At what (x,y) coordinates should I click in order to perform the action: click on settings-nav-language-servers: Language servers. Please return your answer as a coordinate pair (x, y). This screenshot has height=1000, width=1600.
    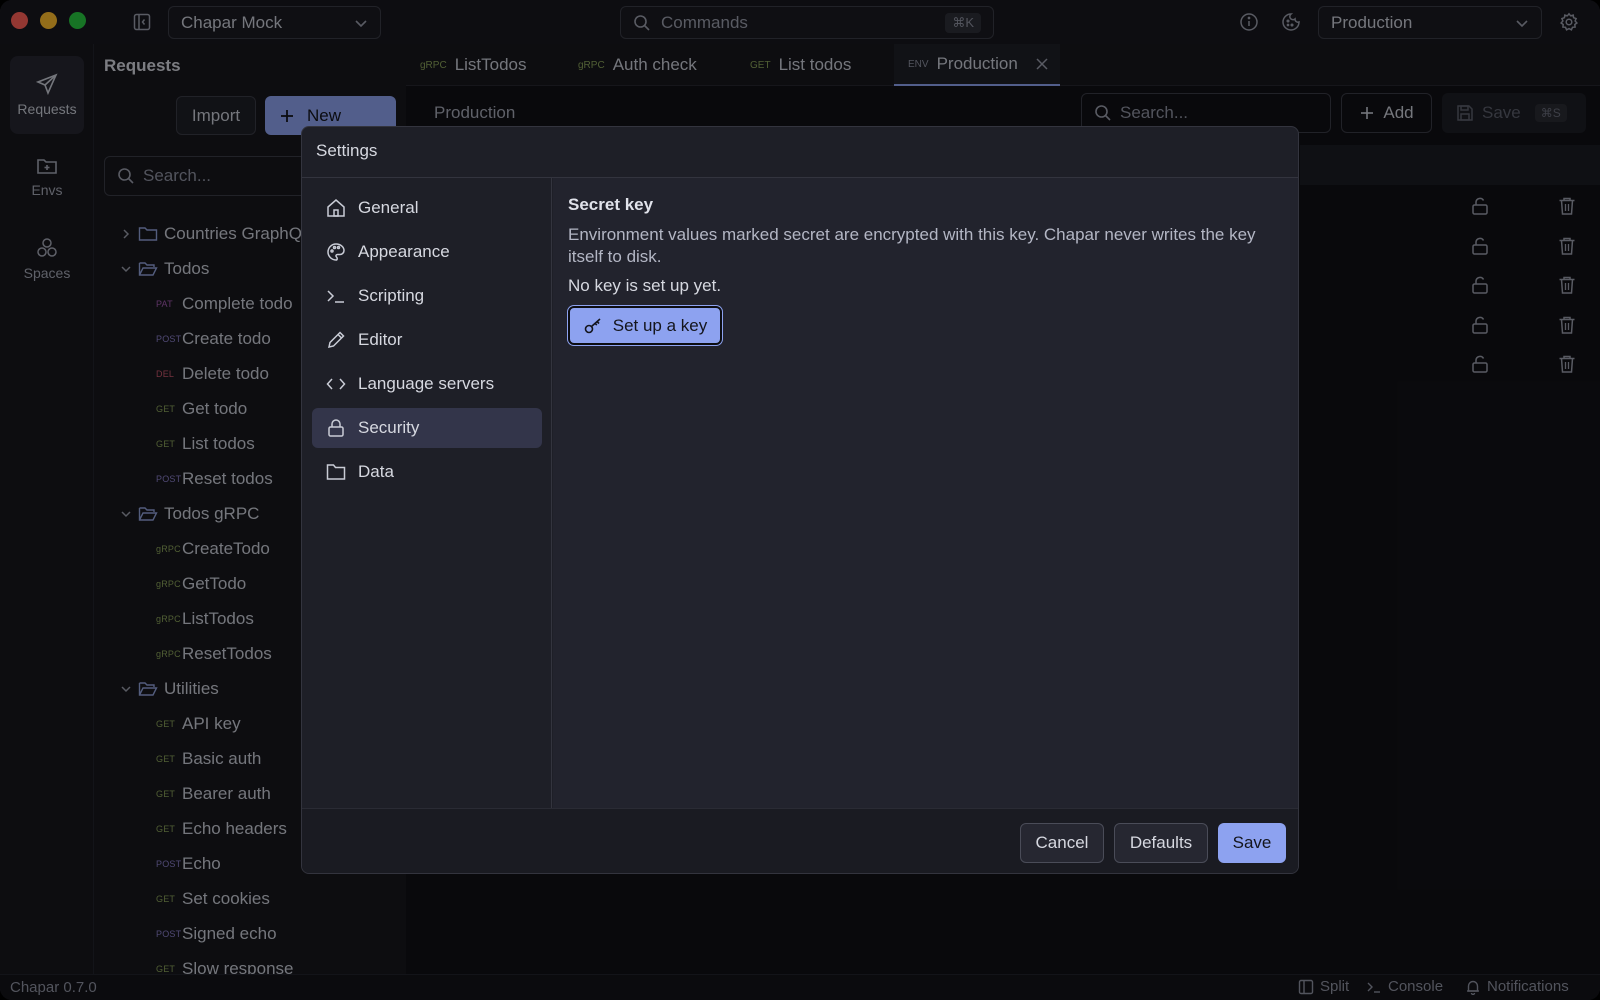
    Looking at the image, I should click on (427, 384).